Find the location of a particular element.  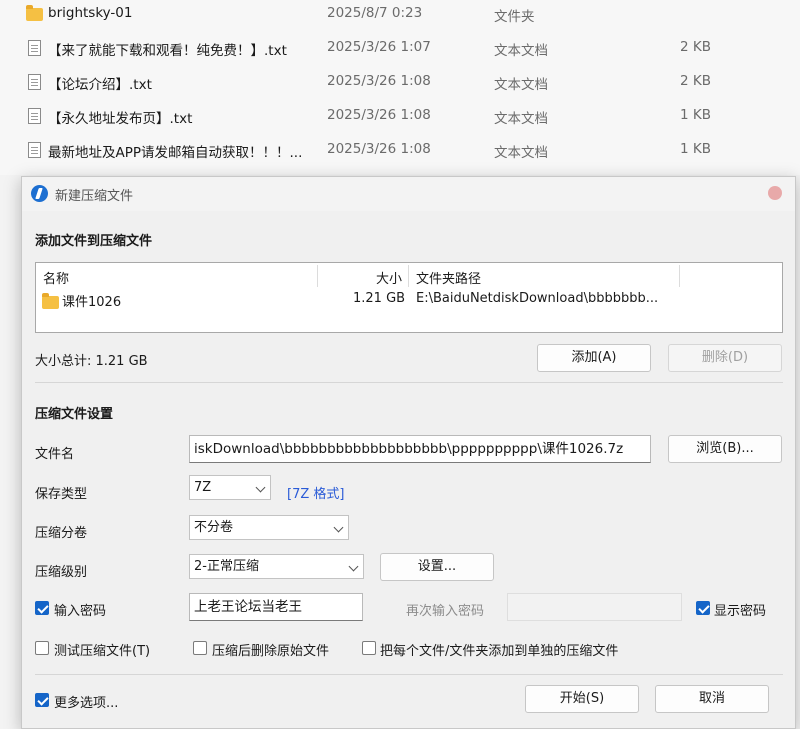

reenter-password-input is located at coordinates (594, 607).